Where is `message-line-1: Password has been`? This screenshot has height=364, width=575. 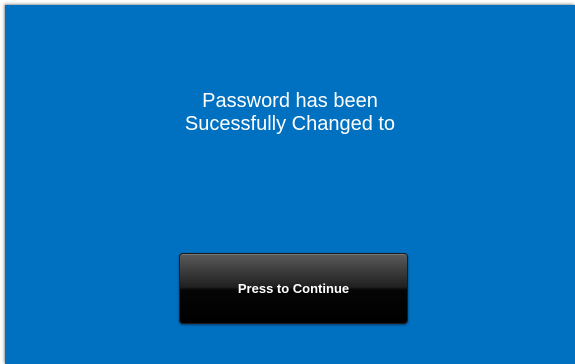
message-line-1: Password has been is located at coordinates (290, 101).